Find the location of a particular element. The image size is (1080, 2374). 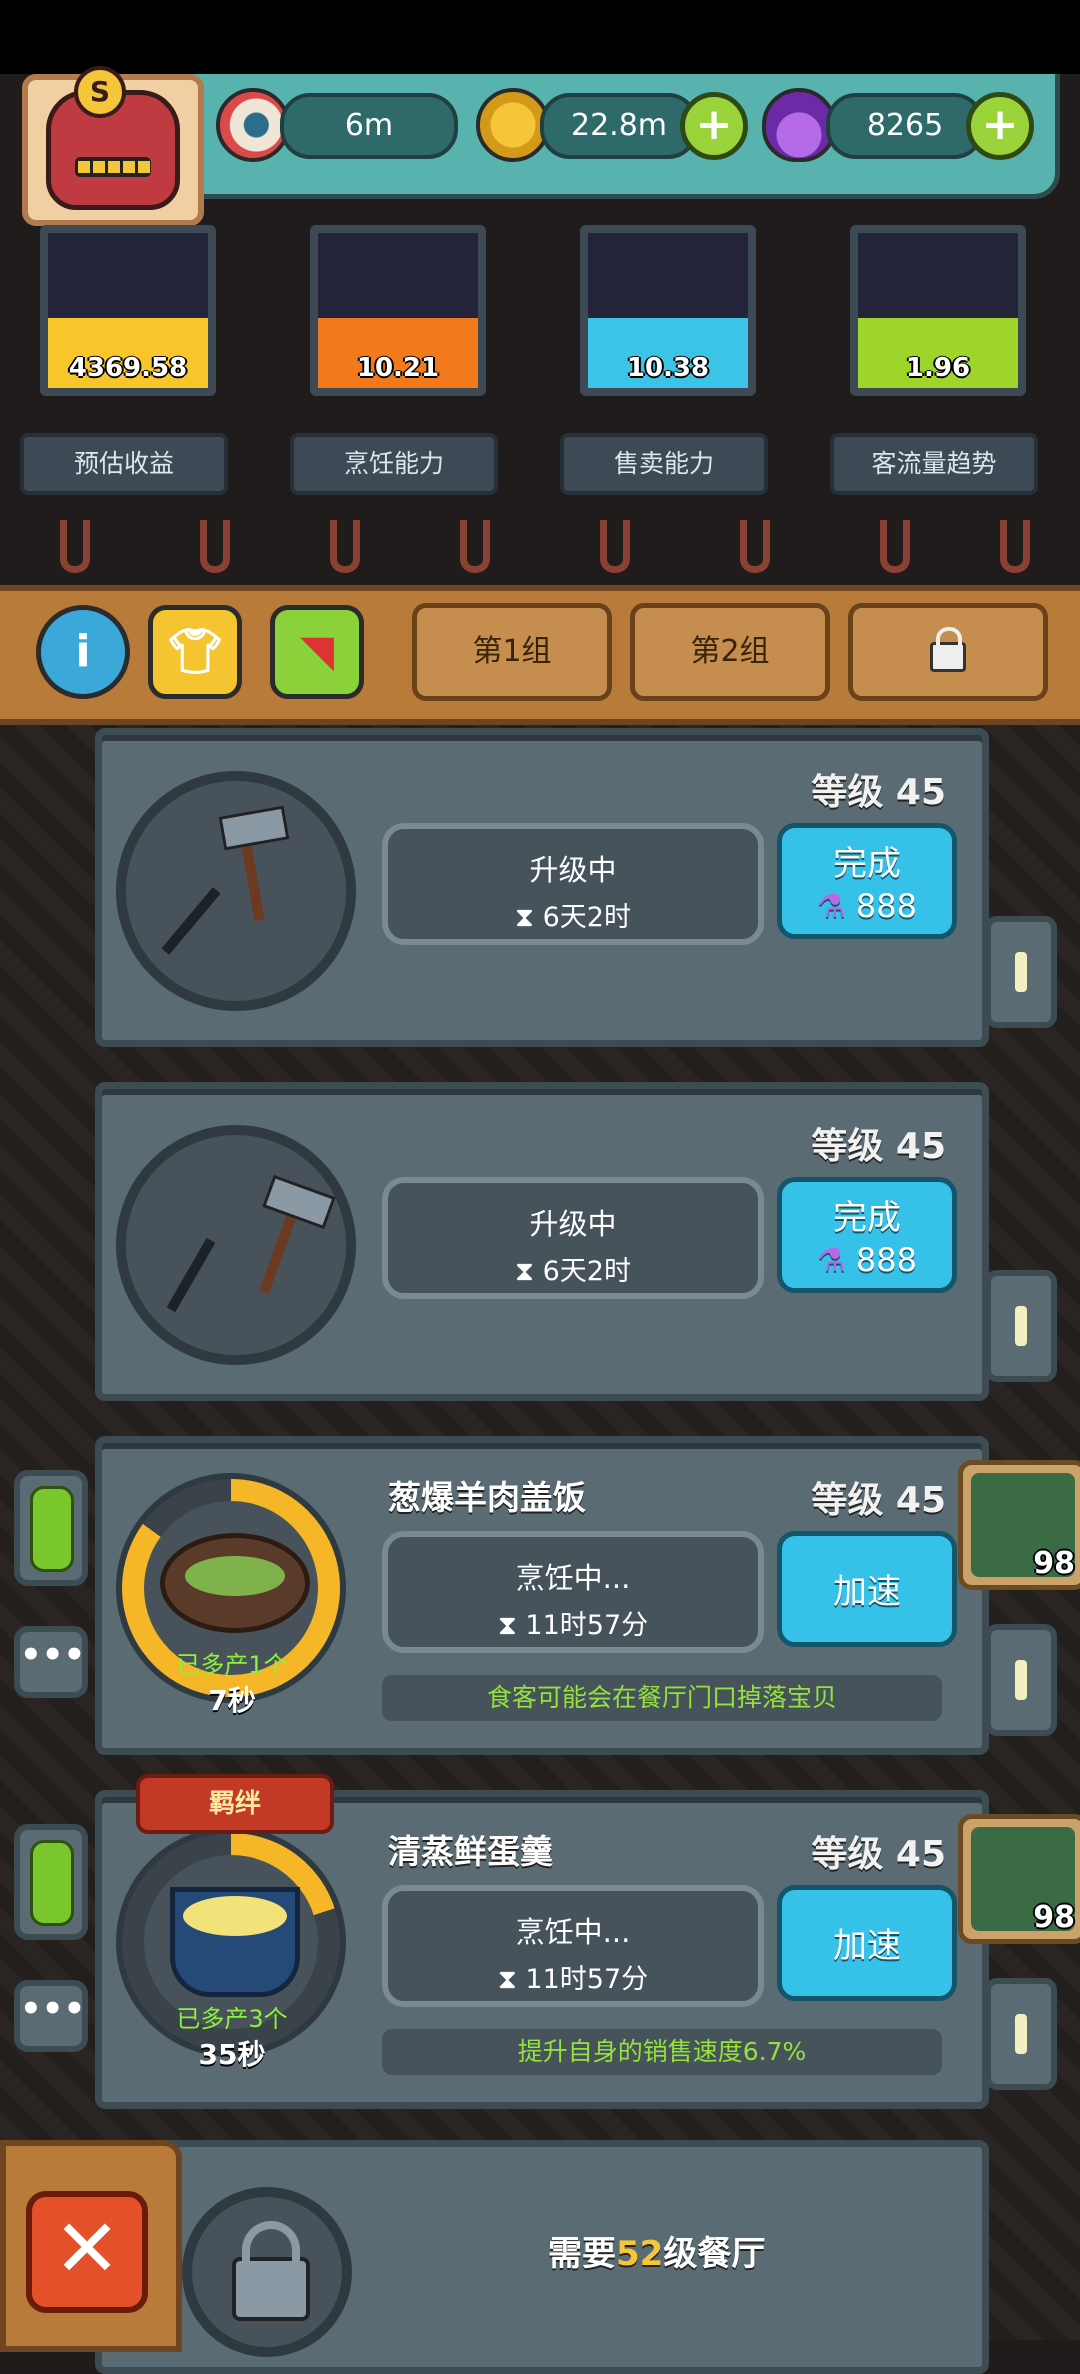

coin-icon is located at coordinates (513, 125).